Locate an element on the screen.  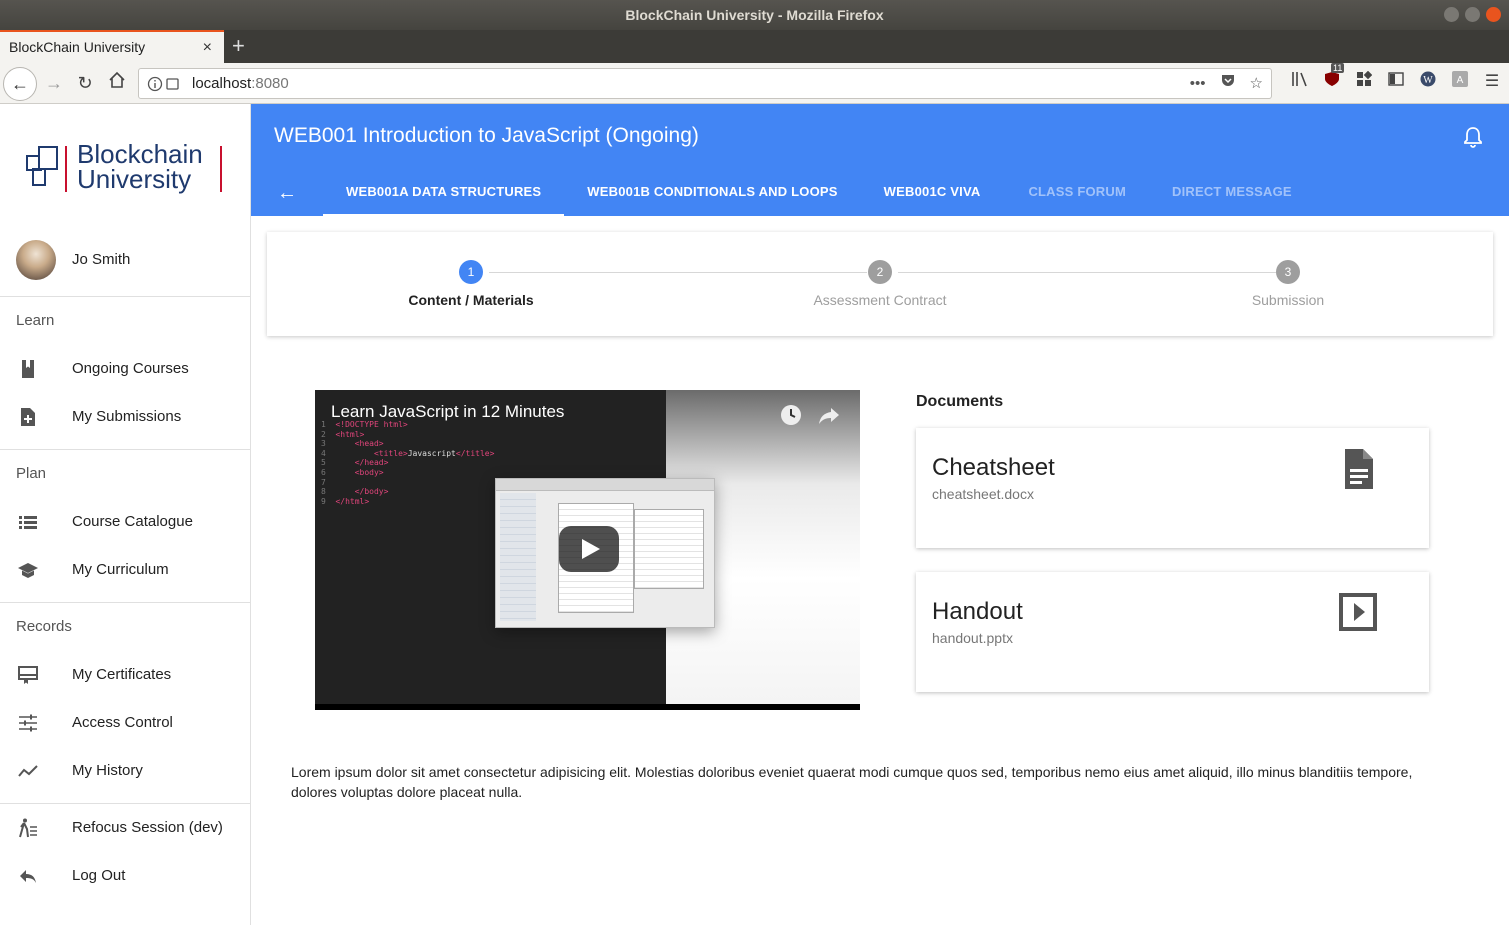
sidebar-item-ongoing-courses: Ongoing Courses is located at coordinates (125, 369).